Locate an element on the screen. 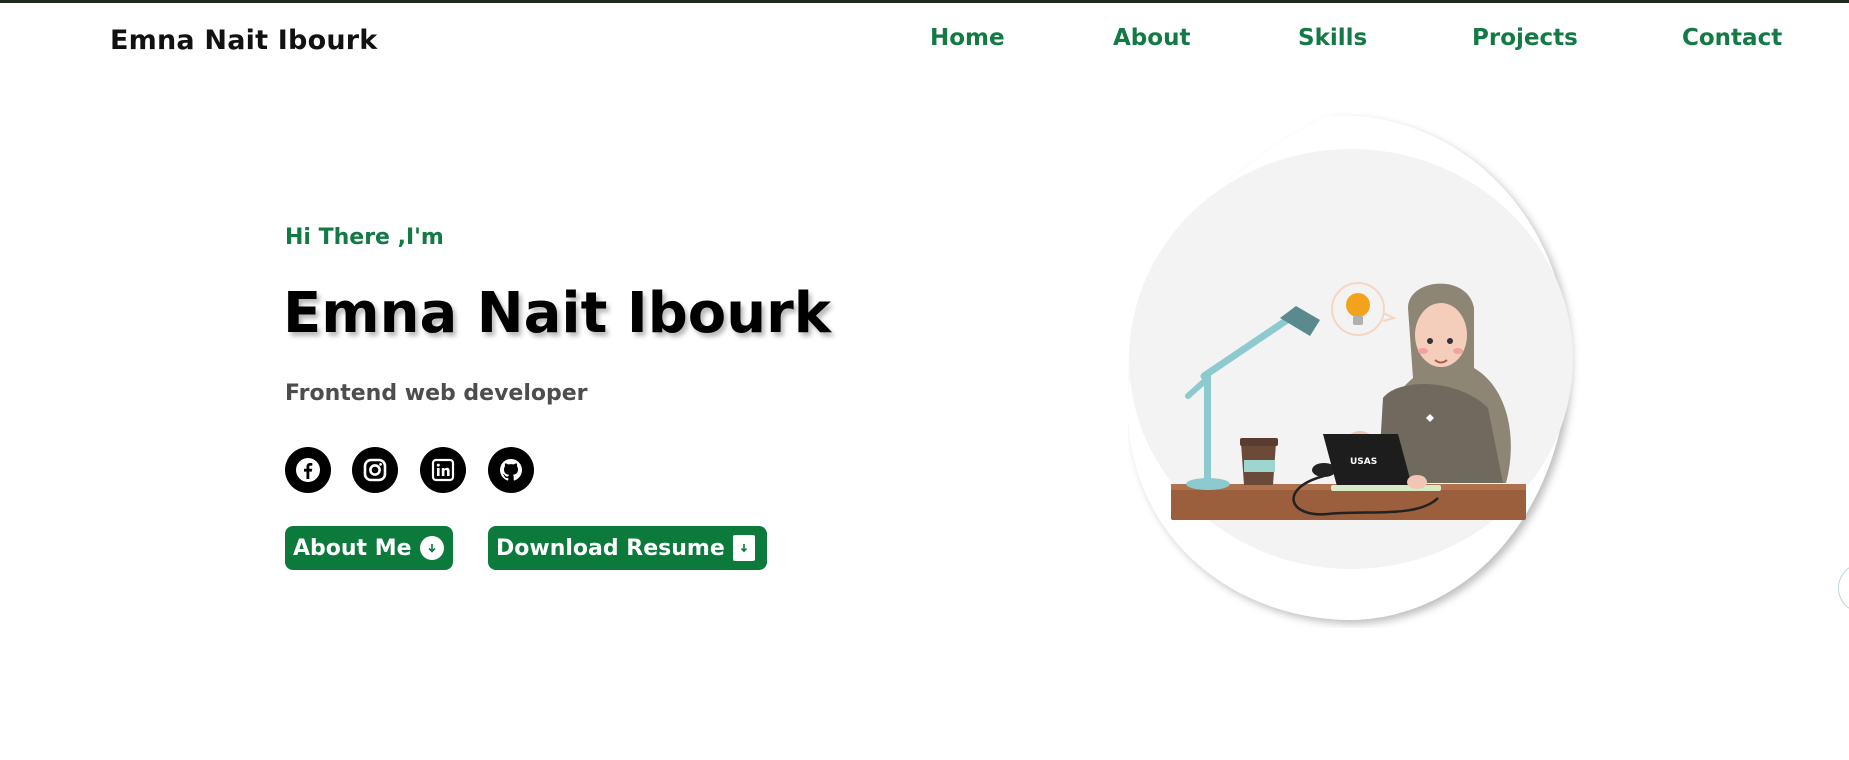 Image resolution: width=1849 pixels, height=760 pixels. linkedin-icon is located at coordinates (443, 470).